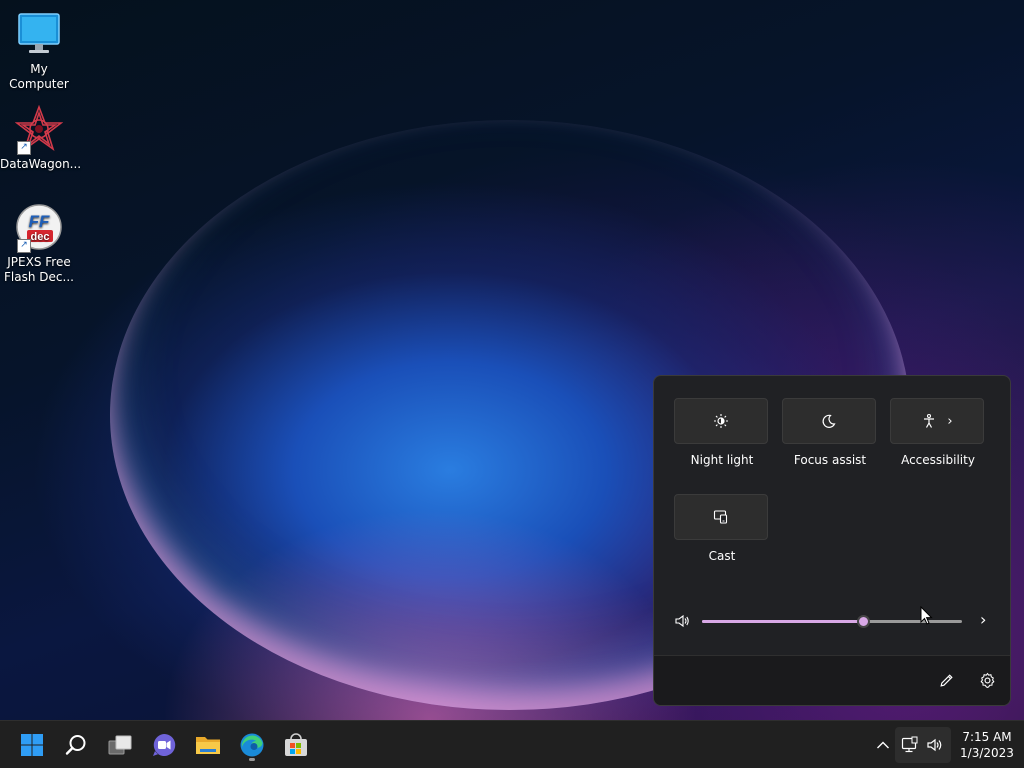 The height and width of the screenshot is (768, 1024). What do you see at coordinates (722, 460) in the screenshot?
I see `tile-label: Night light` at bounding box center [722, 460].